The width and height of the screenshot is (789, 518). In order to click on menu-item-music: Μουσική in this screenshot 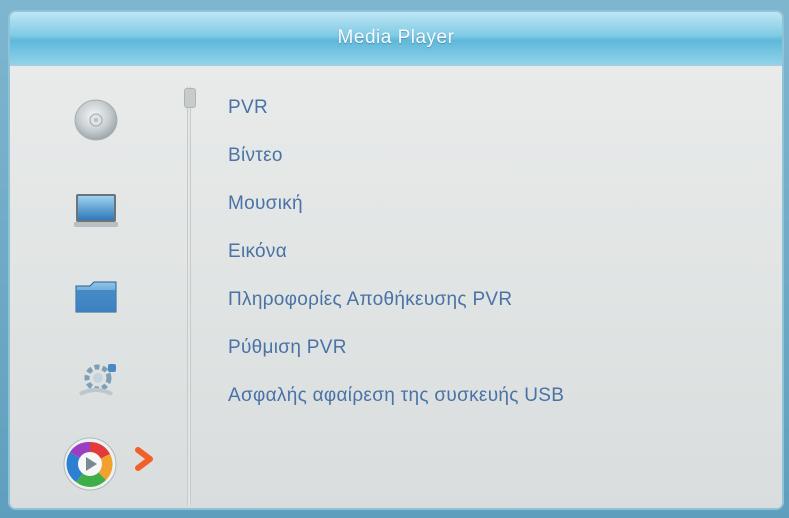, I will do `click(488, 210)`.